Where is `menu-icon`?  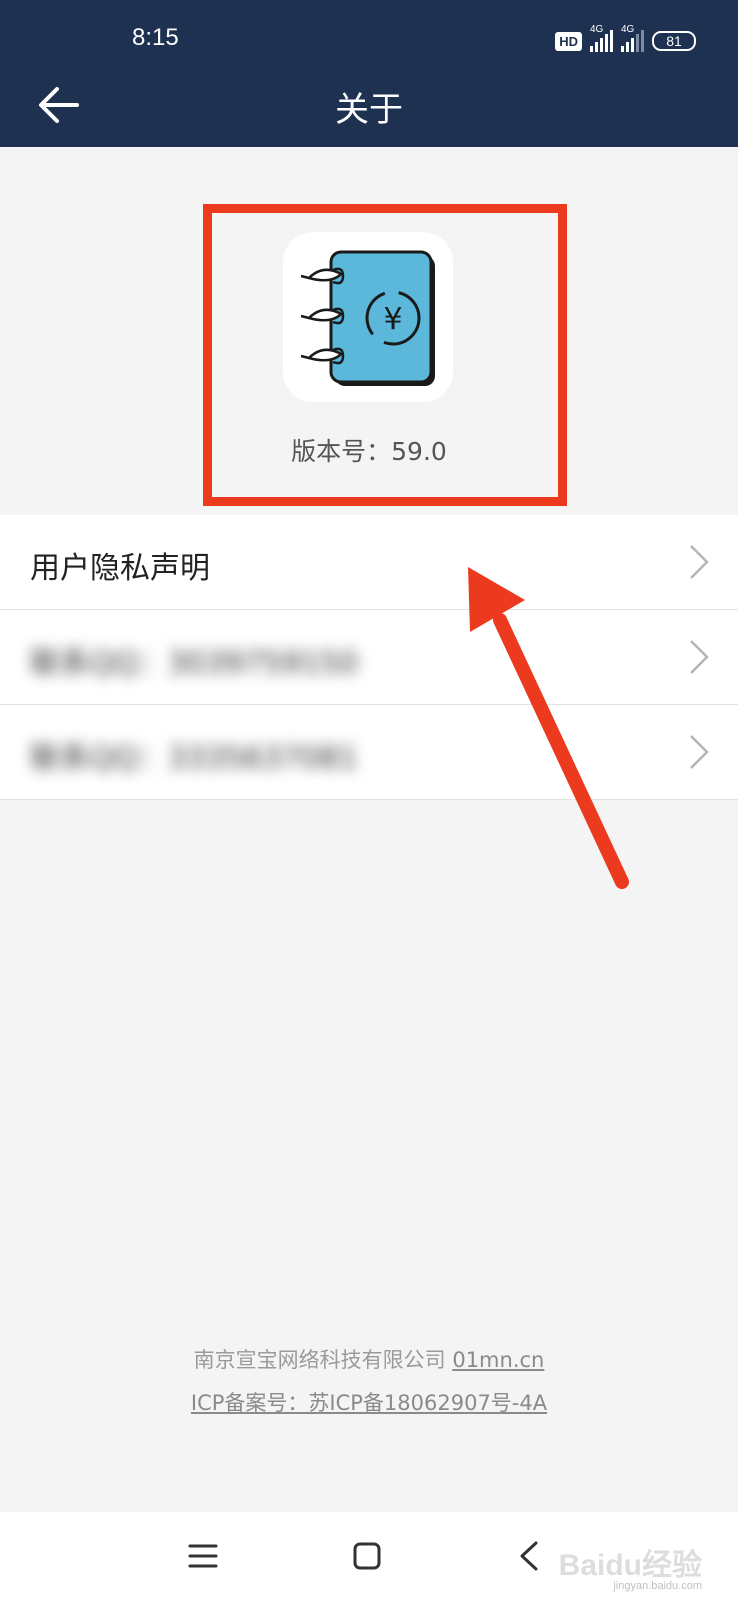 menu-icon is located at coordinates (203, 1556).